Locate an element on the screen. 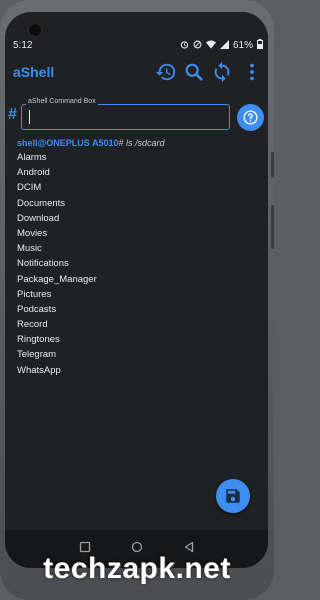  output-line: Music is located at coordinates (29, 249).